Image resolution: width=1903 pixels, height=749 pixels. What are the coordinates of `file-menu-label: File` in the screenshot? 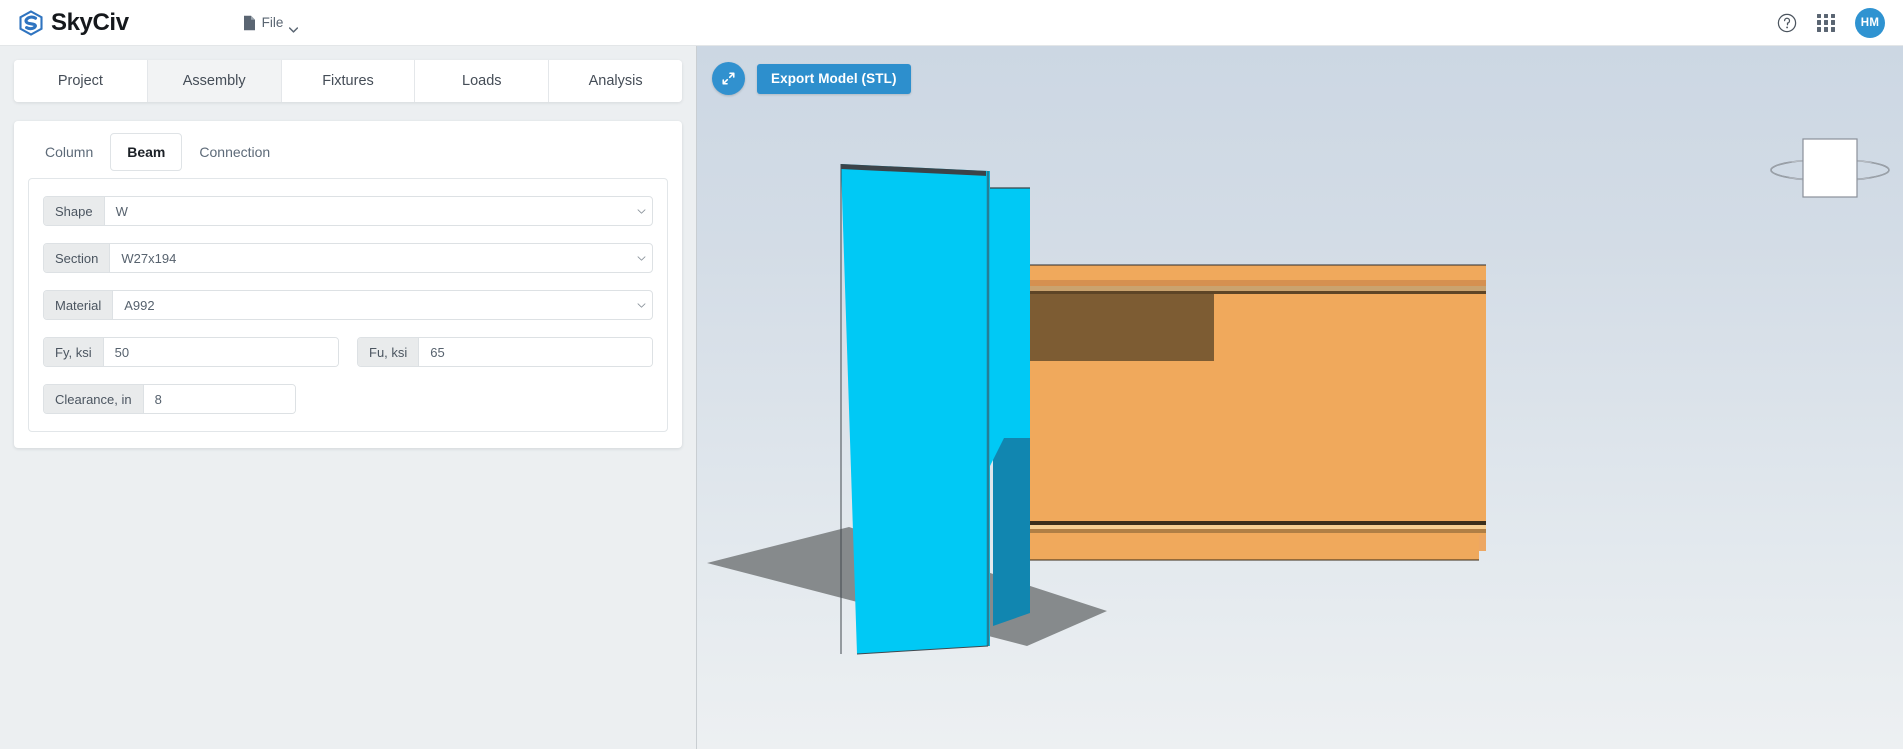 It's located at (272, 22).